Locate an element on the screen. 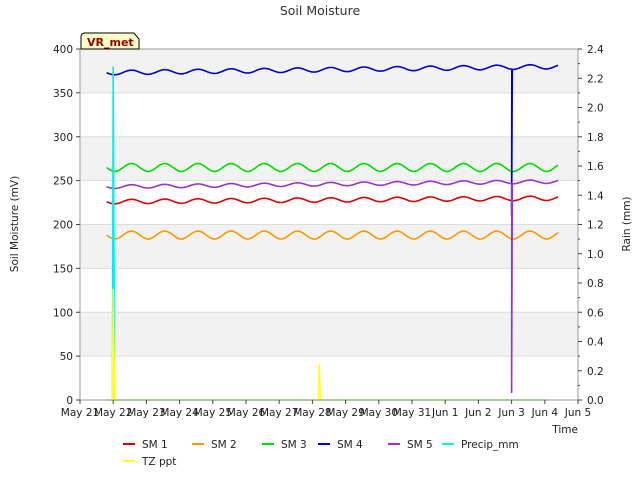  legend-label: Precip_mm is located at coordinates (490, 445).